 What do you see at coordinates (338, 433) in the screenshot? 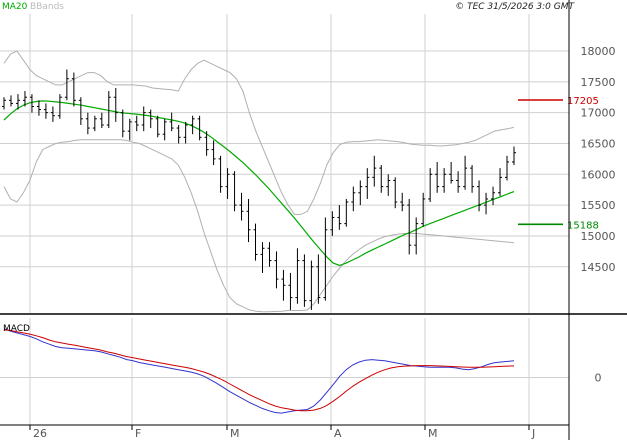
I see `x-tick-label: A` at bounding box center [338, 433].